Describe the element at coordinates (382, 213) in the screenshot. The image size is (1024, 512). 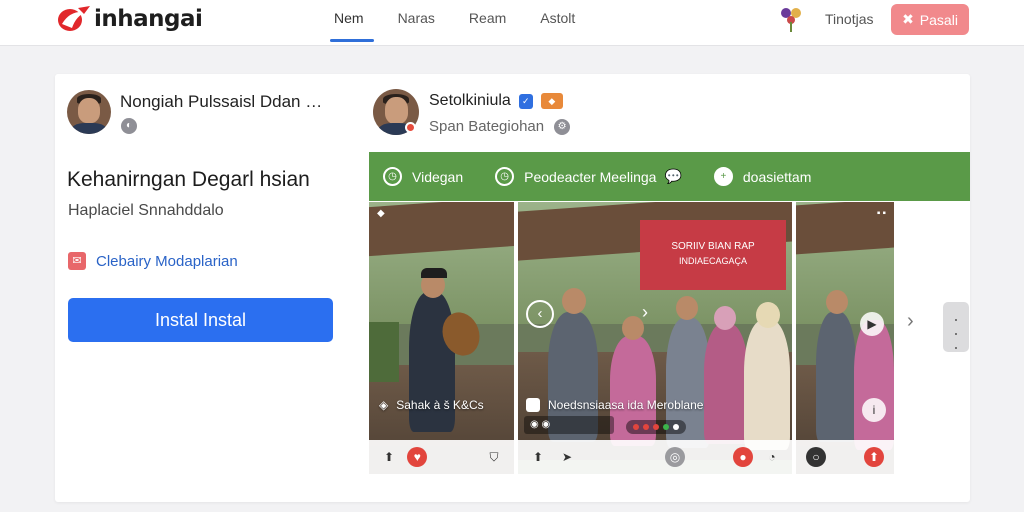
I see `pin-icon: ◆` at that location.